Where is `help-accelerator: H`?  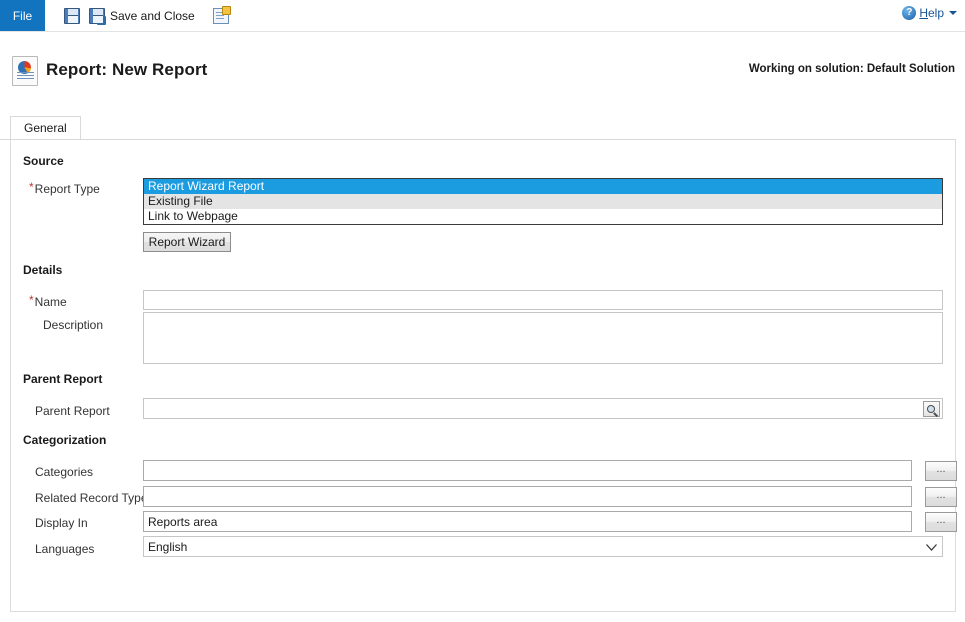 help-accelerator: H is located at coordinates (923, 13).